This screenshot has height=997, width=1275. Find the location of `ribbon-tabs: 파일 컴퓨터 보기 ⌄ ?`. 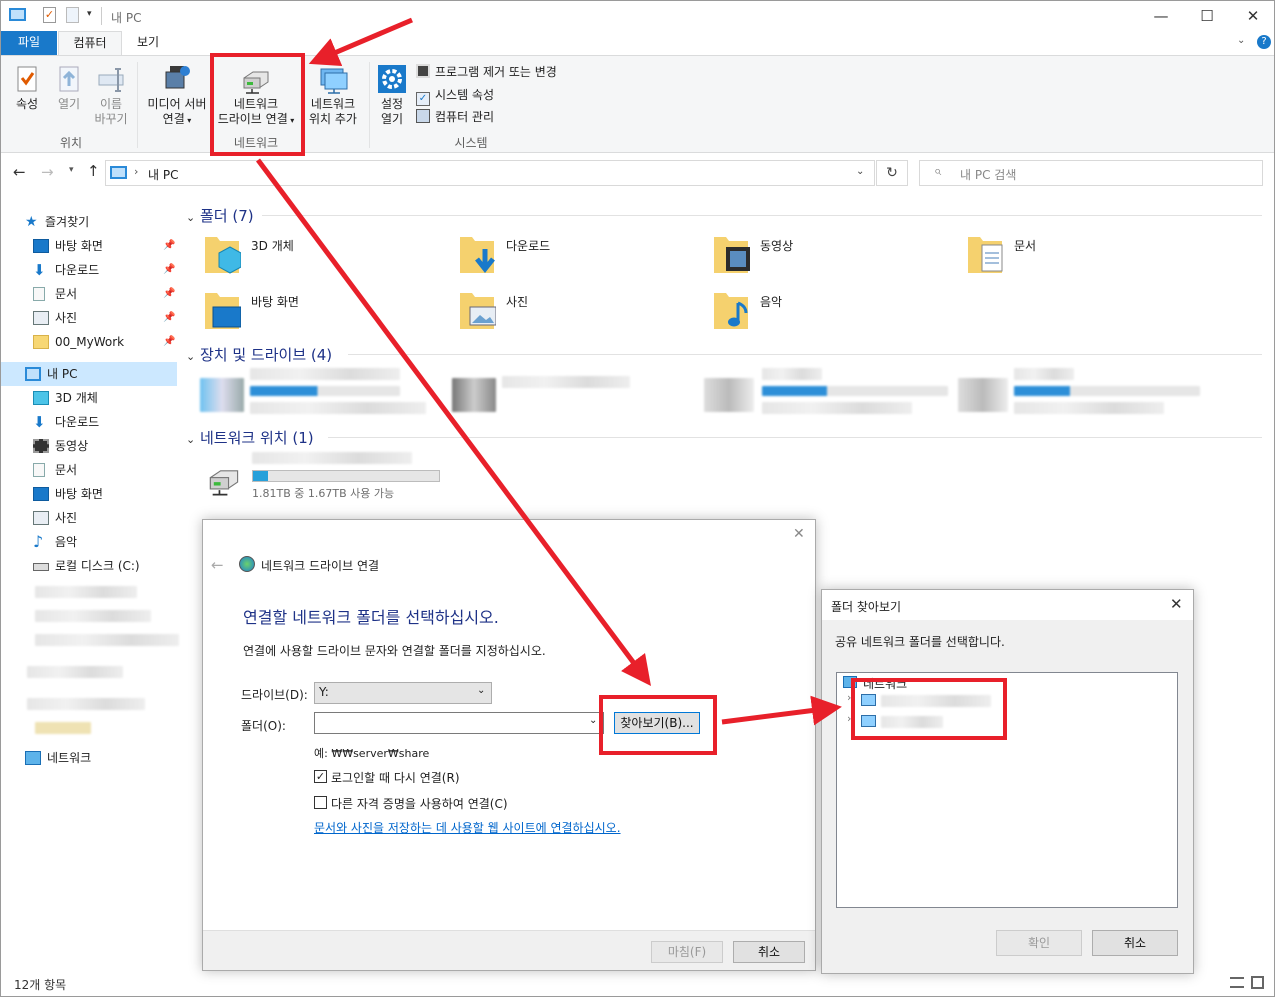

ribbon-tabs: 파일 컴퓨터 보기 ⌄ ? is located at coordinates (637, 43).